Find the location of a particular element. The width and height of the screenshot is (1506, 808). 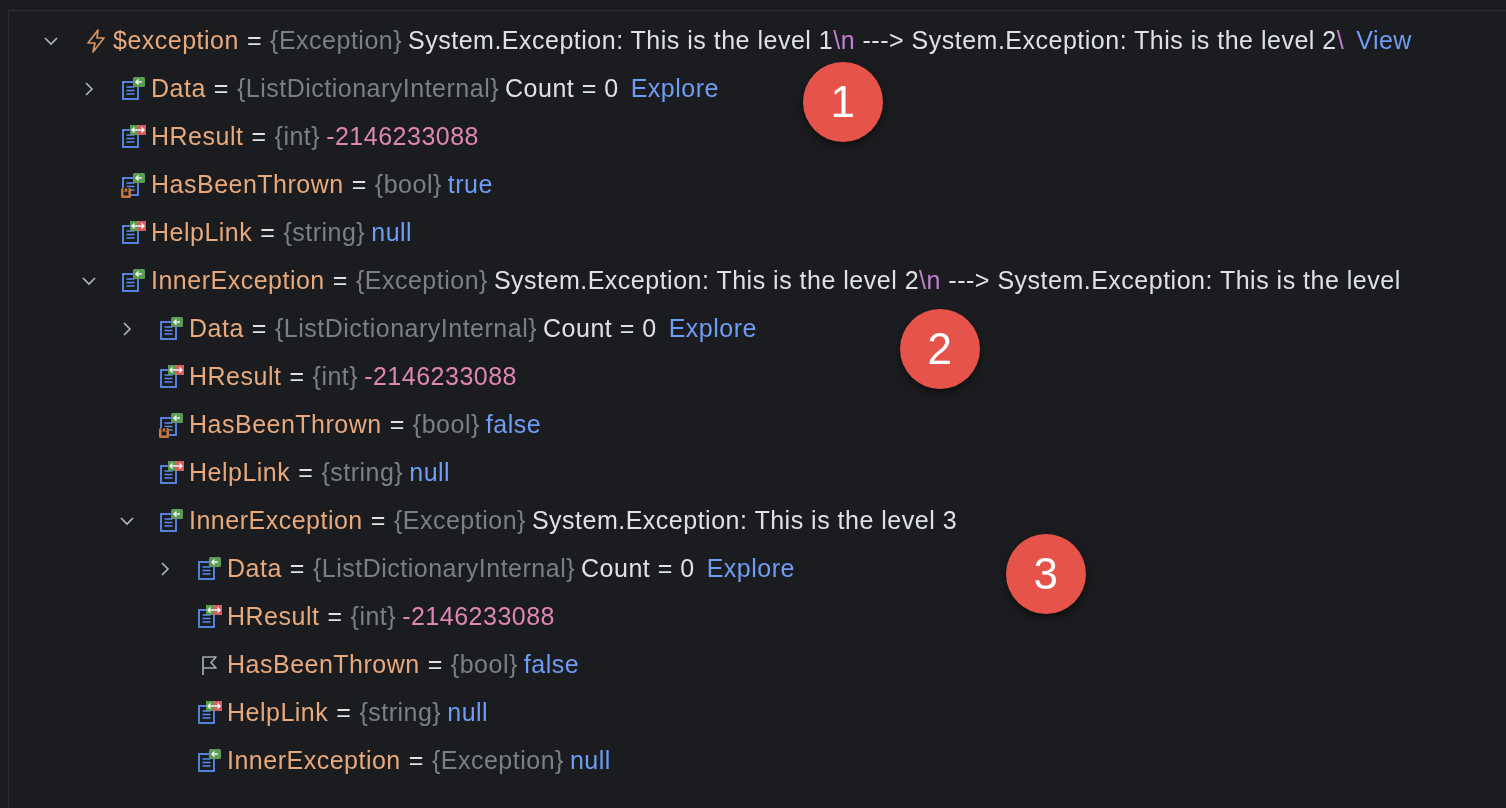

variable-name: $exception is located at coordinates (176, 41).